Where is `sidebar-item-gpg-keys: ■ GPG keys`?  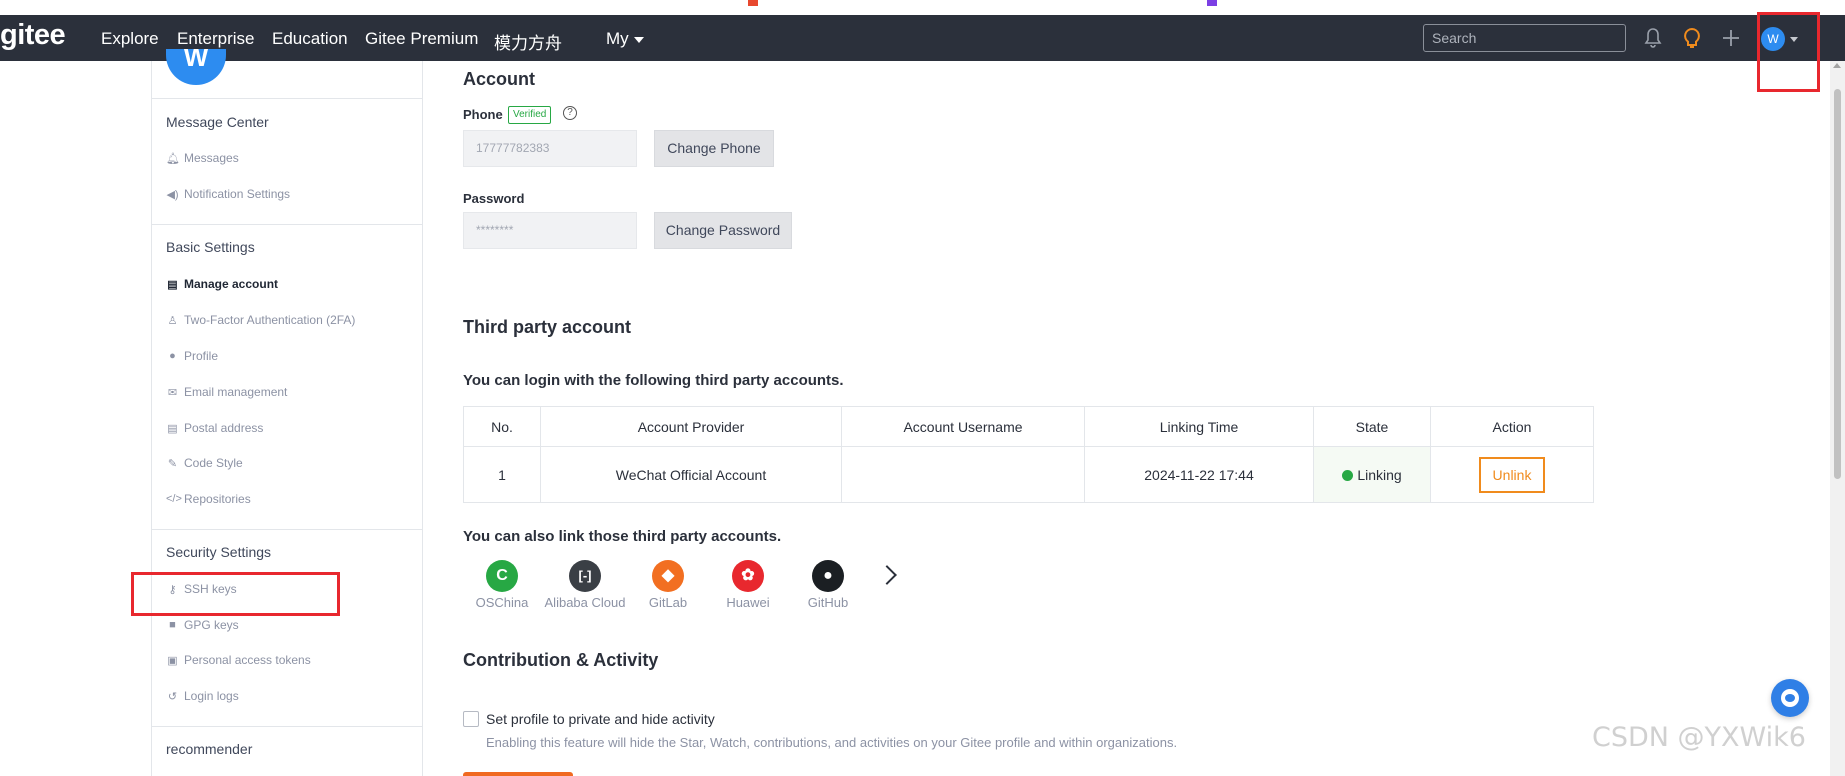 sidebar-item-gpg-keys: ■ GPG keys is located at coordinates (202, 625).